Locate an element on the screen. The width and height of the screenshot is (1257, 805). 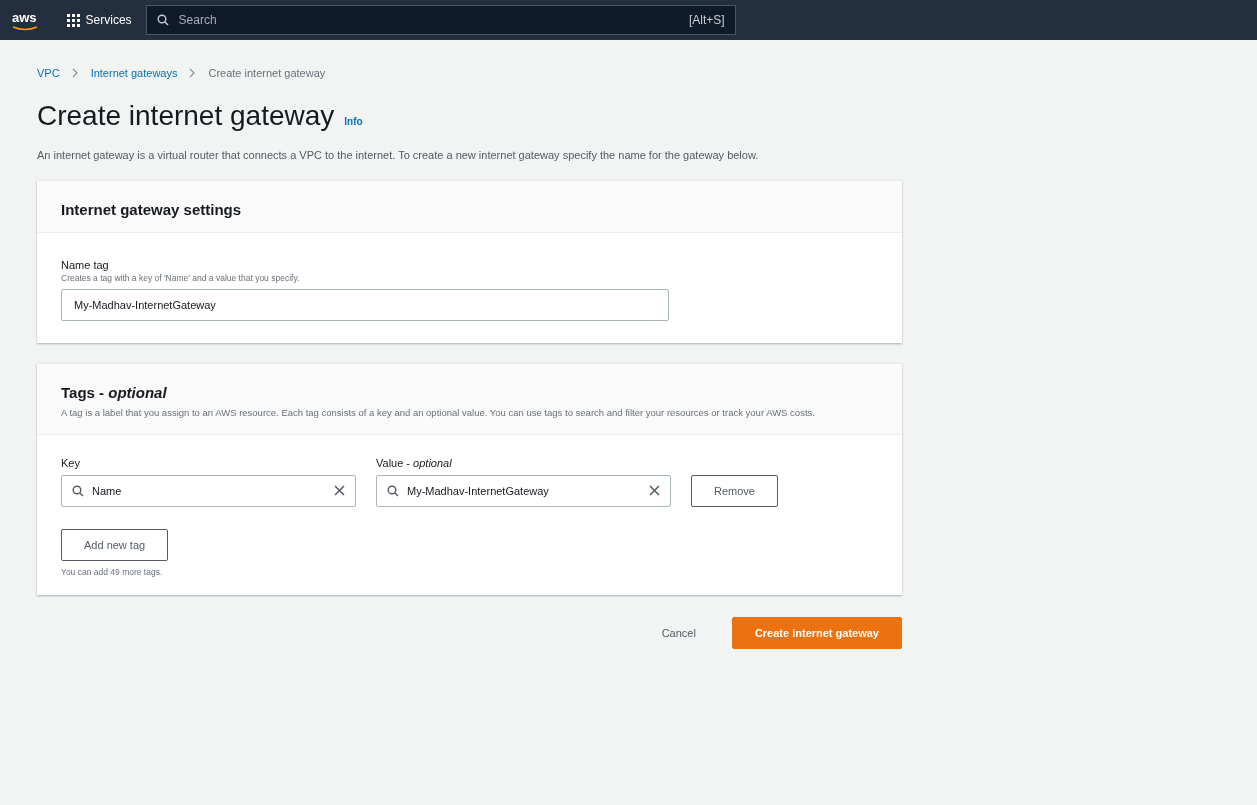
breadcrumb-current: Create internet gateway is located at coordinates (267, 73).